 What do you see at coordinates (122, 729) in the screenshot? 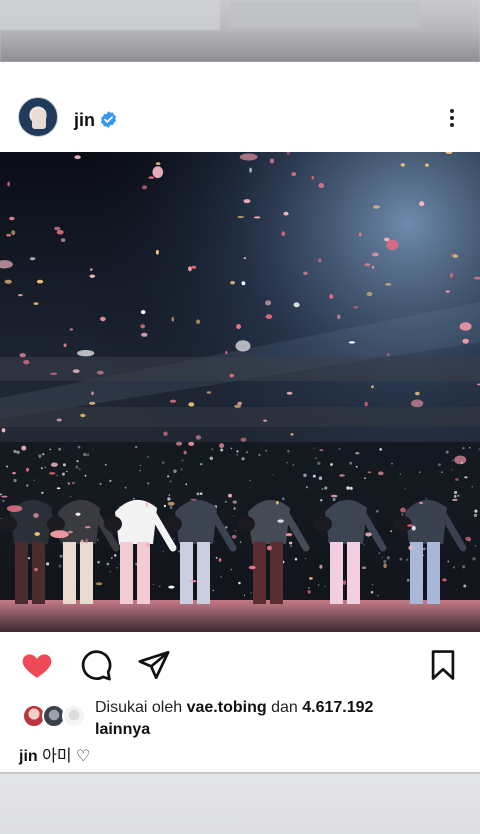
I see `likes-suffix: lainnya` at bounding box center [122, 729].